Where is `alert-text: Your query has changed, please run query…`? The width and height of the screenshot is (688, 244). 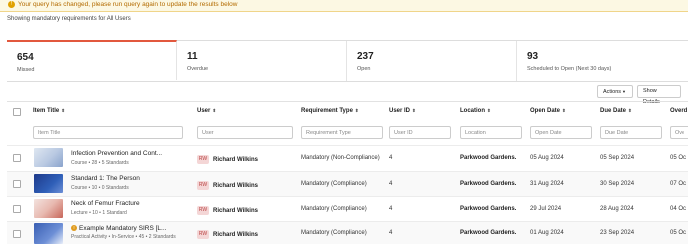 alert-text: Your query has changed, please run query… is located at coordinates (128, 4).